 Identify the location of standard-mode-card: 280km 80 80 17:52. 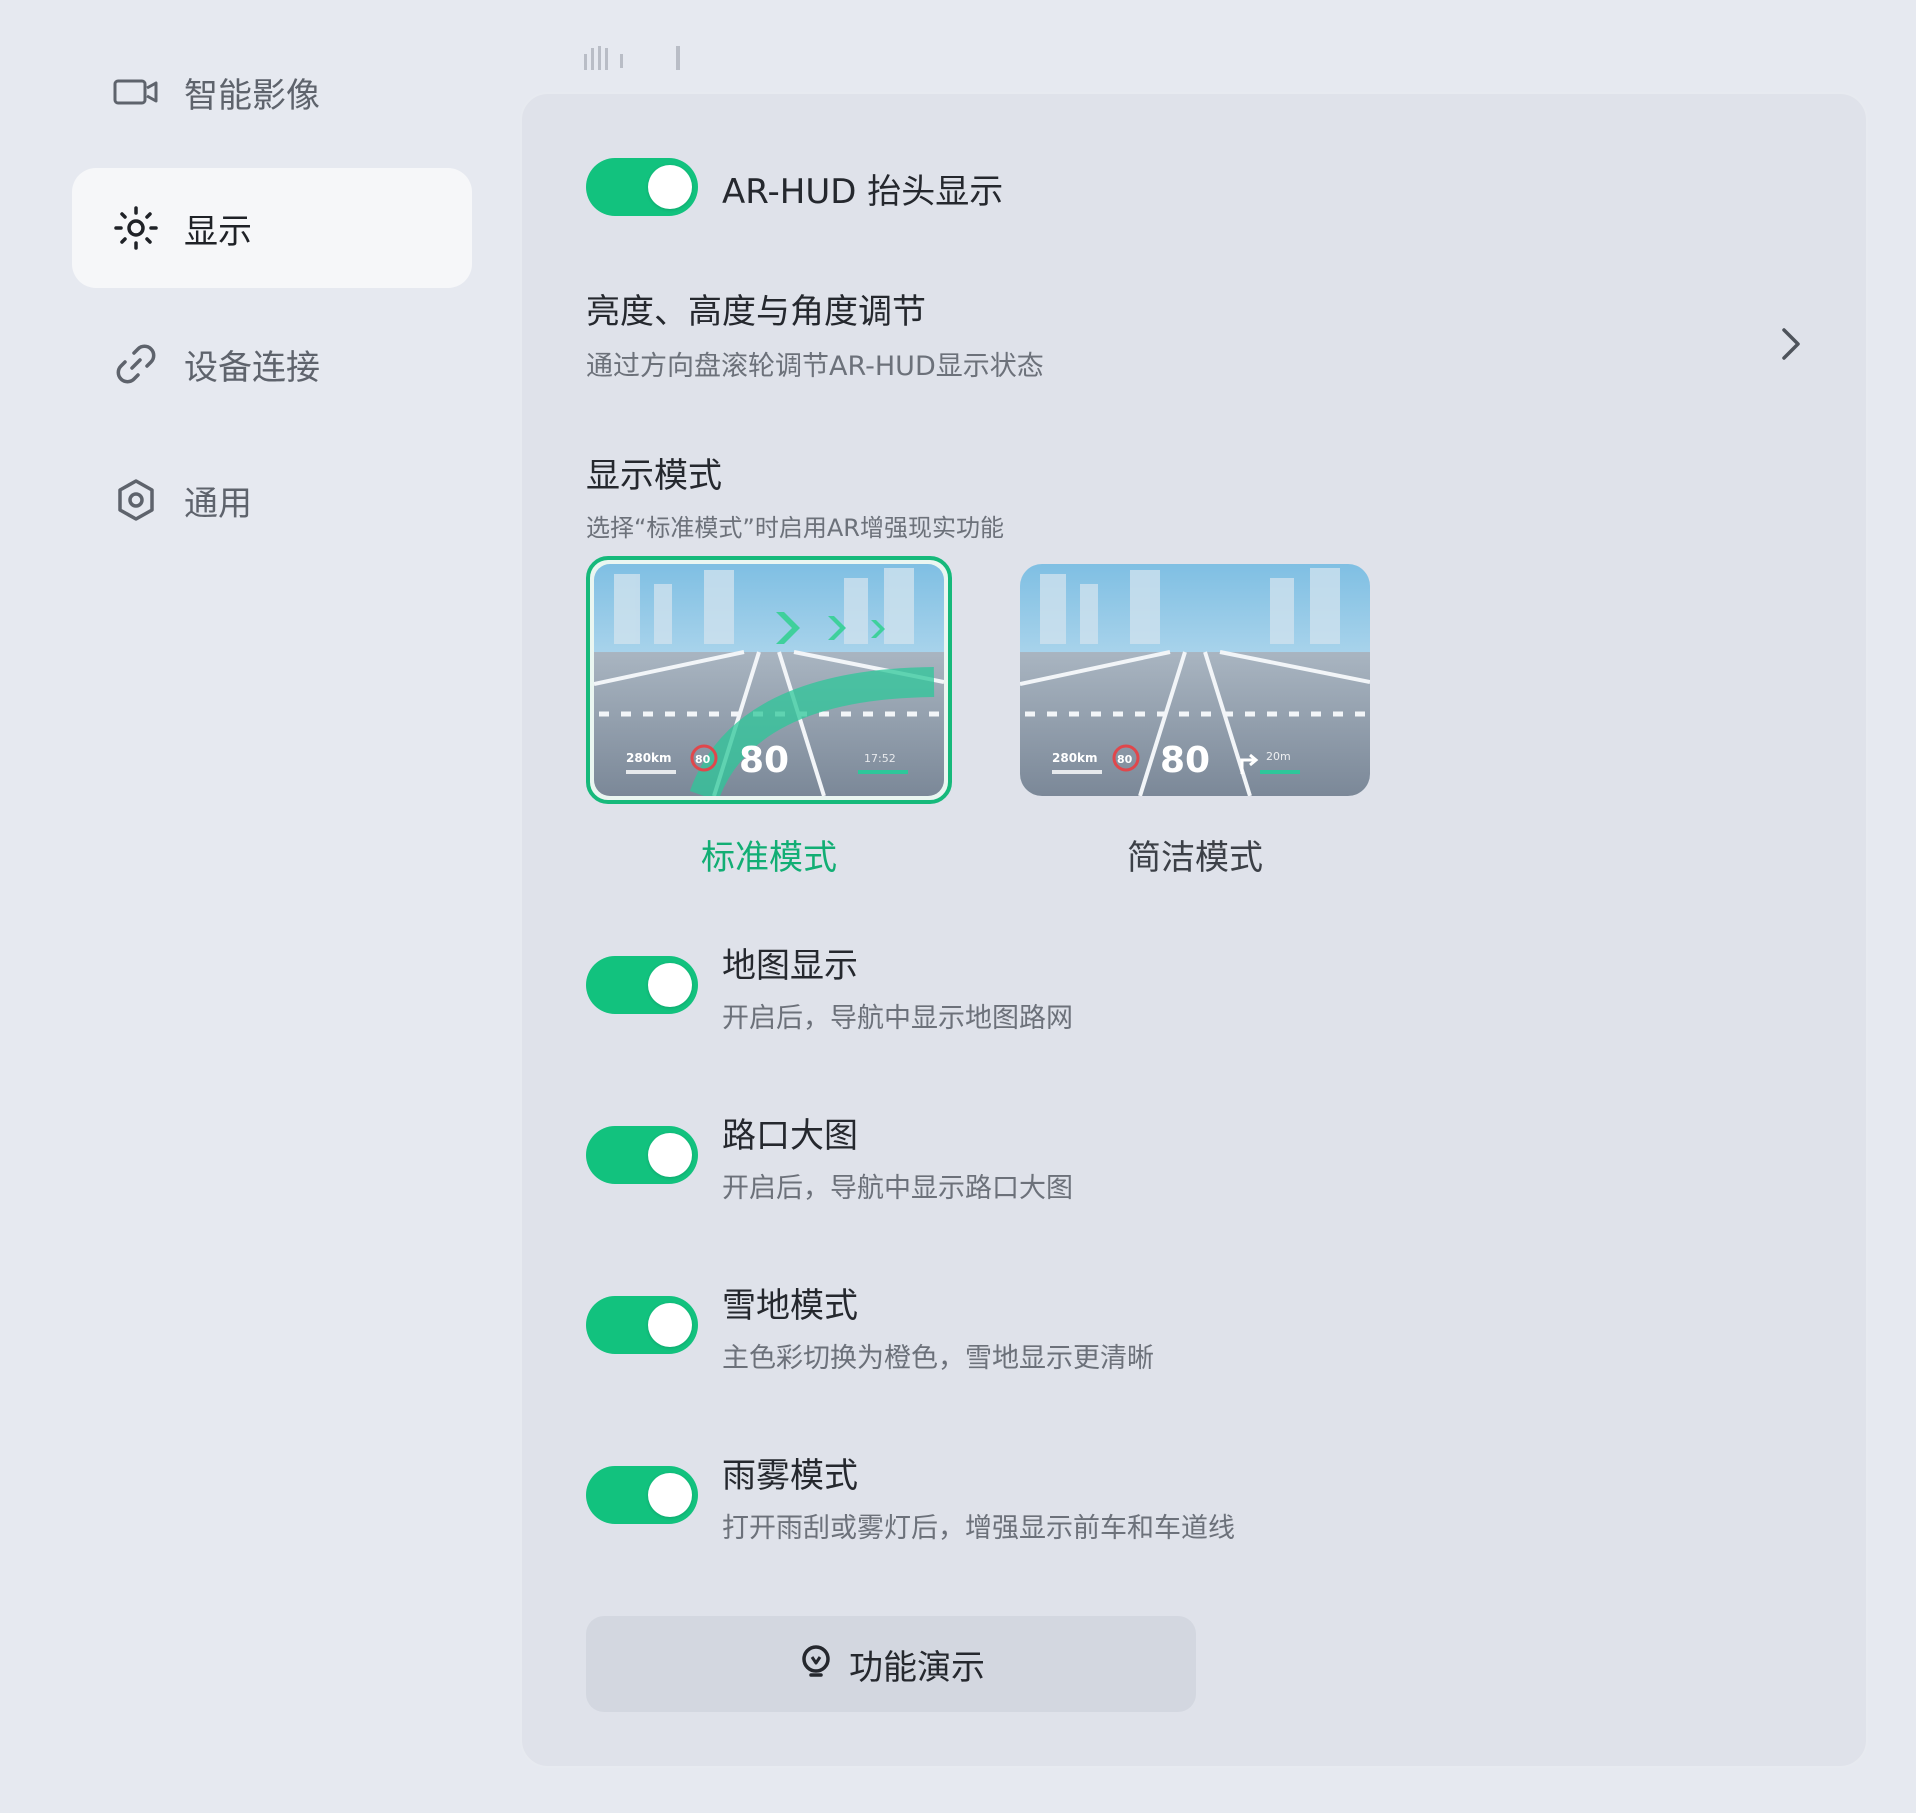
(769, 680).